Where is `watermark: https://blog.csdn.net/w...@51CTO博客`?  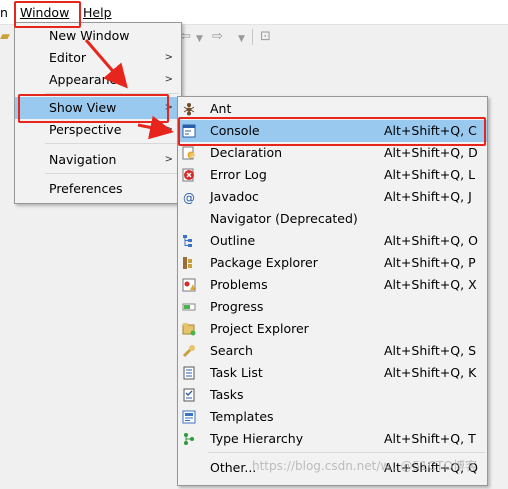 watermark: https://blog.csdn.net/w...@51CTO博客 is located at coordinates (364, 466).